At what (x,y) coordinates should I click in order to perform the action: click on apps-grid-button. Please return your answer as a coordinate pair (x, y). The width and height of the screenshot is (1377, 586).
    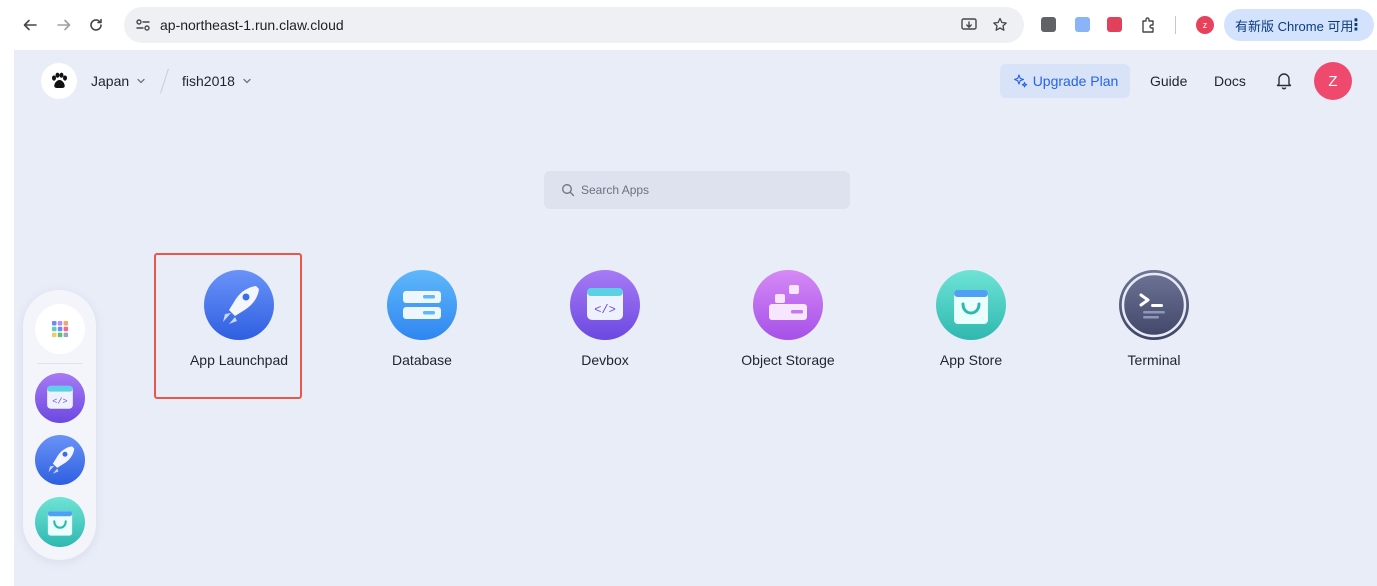
    Looking at the image, I should click on (60, 329).